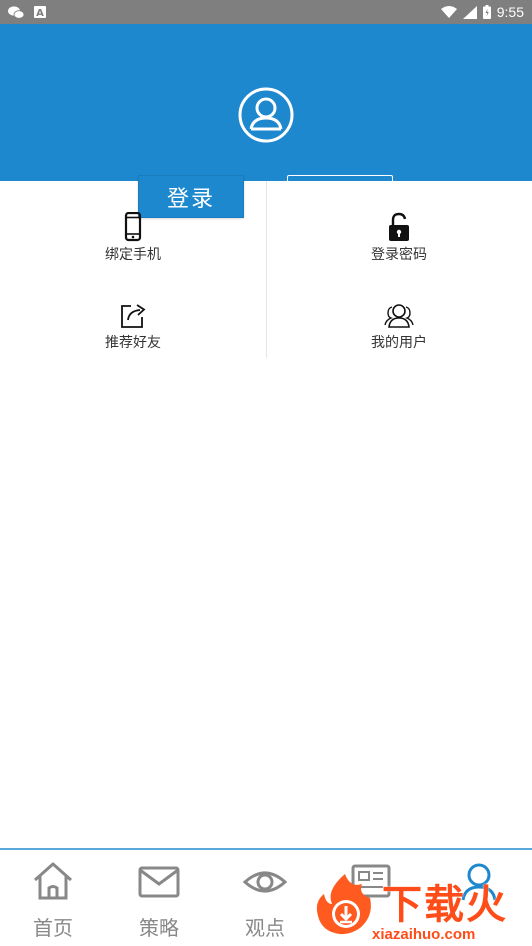 Image resolution: width=532 pixels, height=946 pixels. What do you see at coordinates (445, 905) in the screenshot?
I see `watermark-brand: 下载火` at bounding box center [445, 905].